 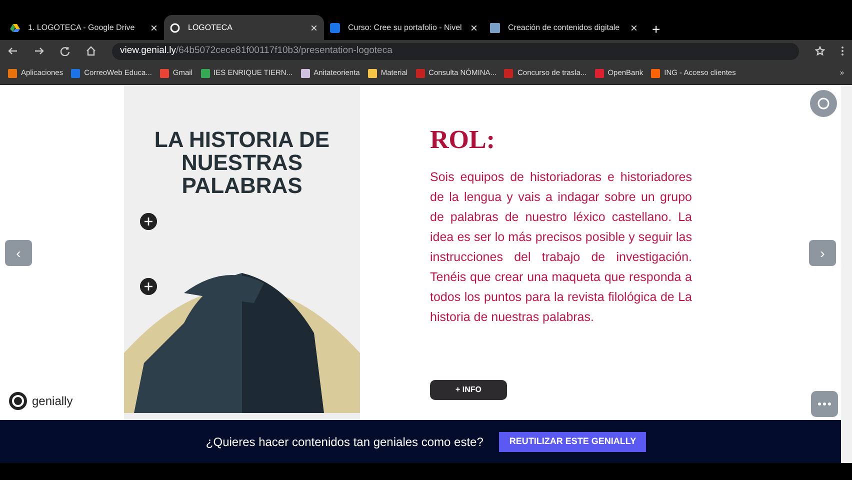 I want to click on browser-tab: Creación de contenidos digitale, so click(x=564, y=27).